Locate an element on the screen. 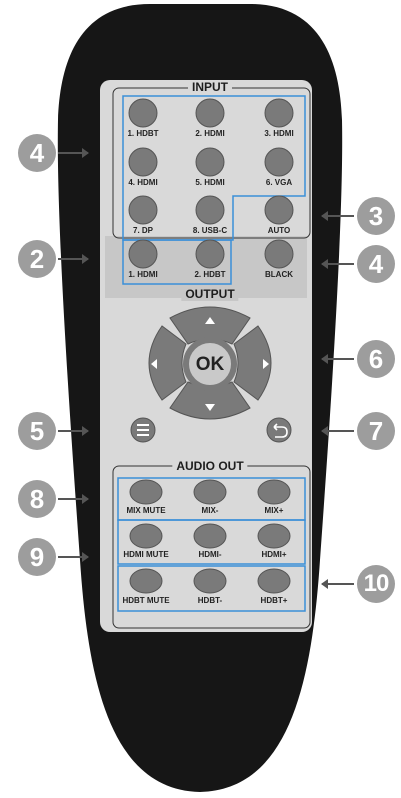  callout-8: 8 is located at coordinates (37, 499).